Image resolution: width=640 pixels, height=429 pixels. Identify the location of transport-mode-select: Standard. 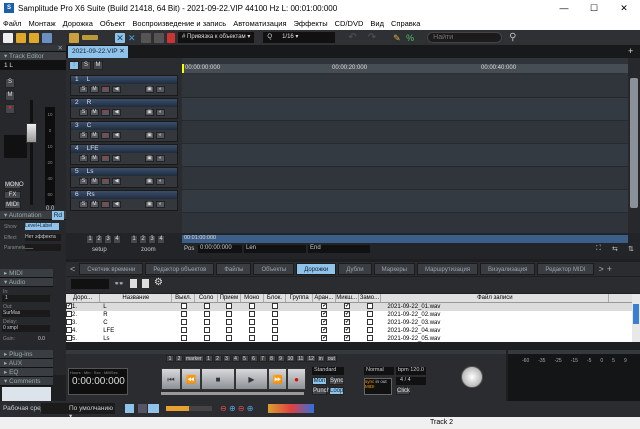
(328, 371).